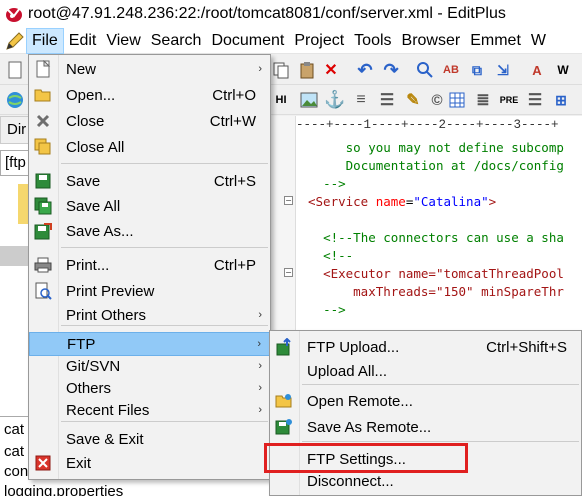 Image resolution: width=582 pixels, height=496 pixels. I want to click on menu-item-ftp-upload: FTP Upload... Ctrl+Shift+S, so click(425, 347).